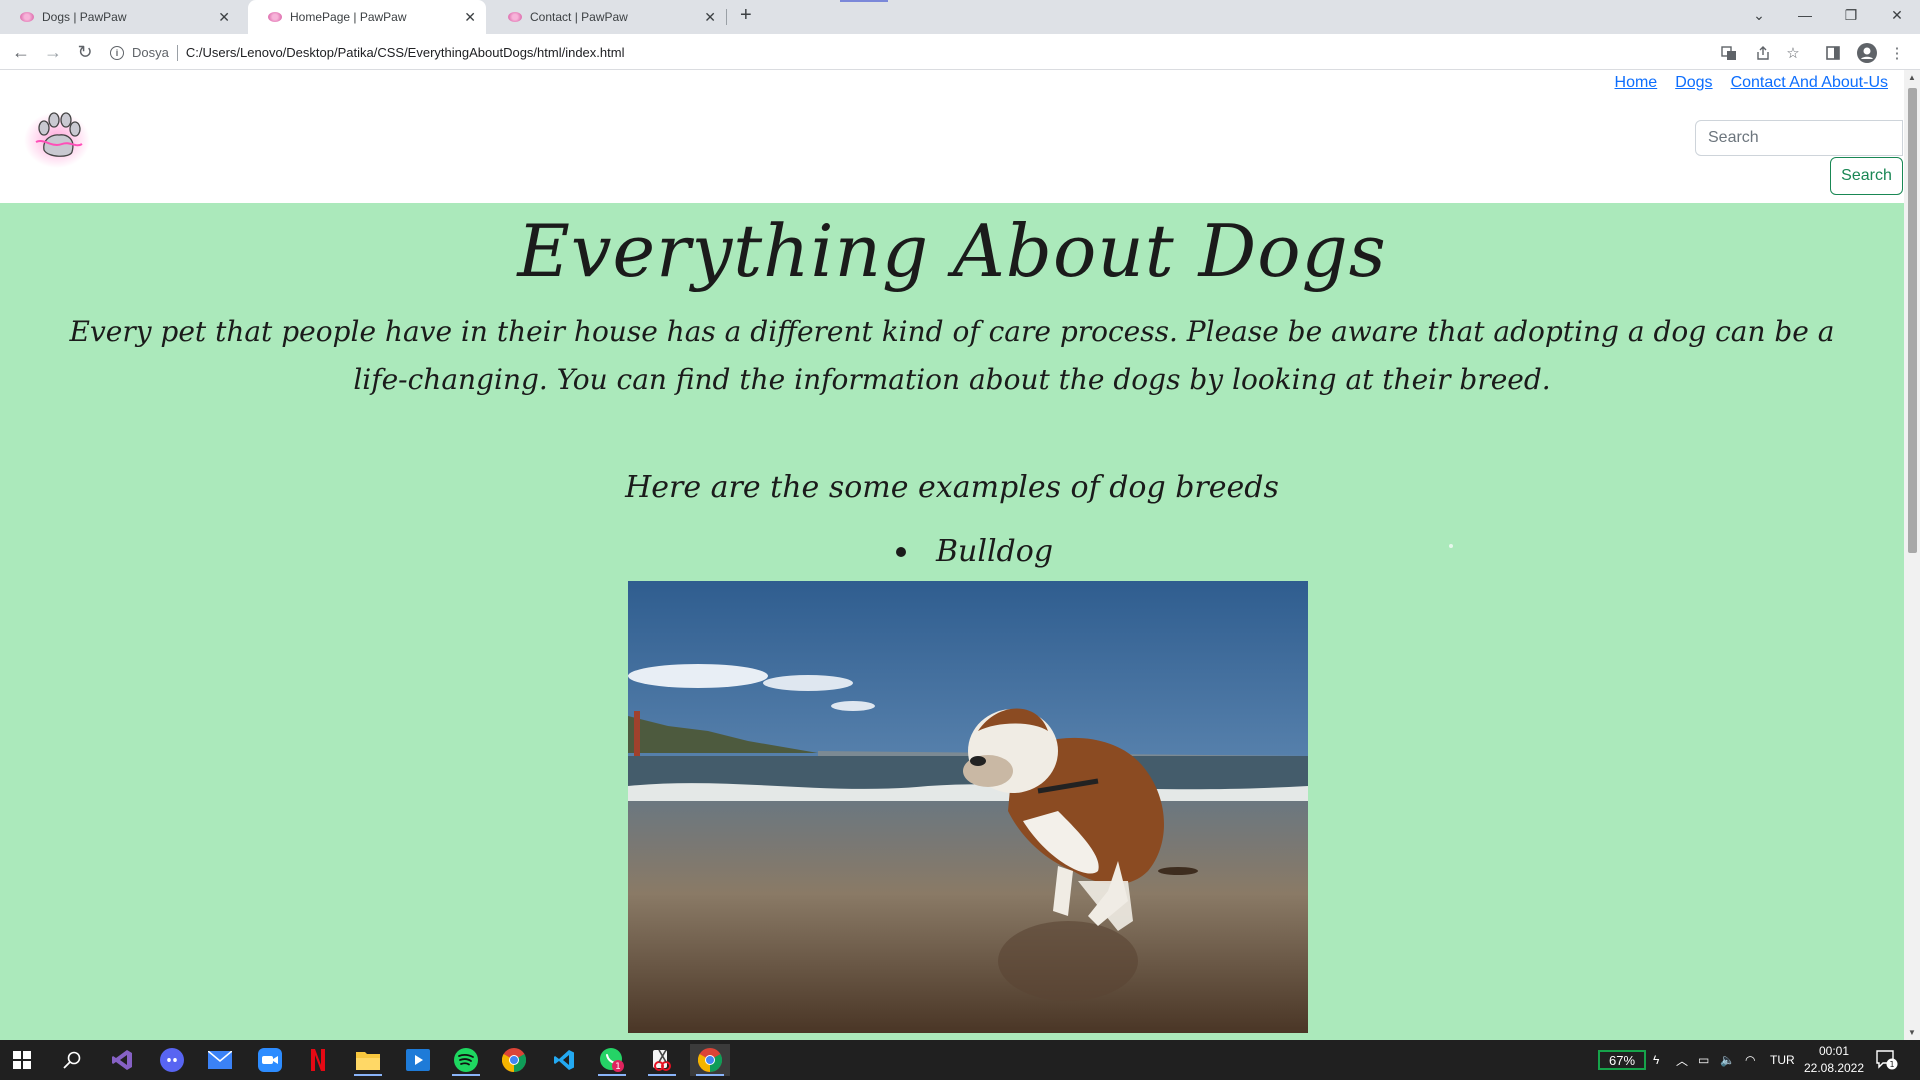  Describe the element at coordinates (726, 17) in the screenshot. I see `tab-separator` at that location.